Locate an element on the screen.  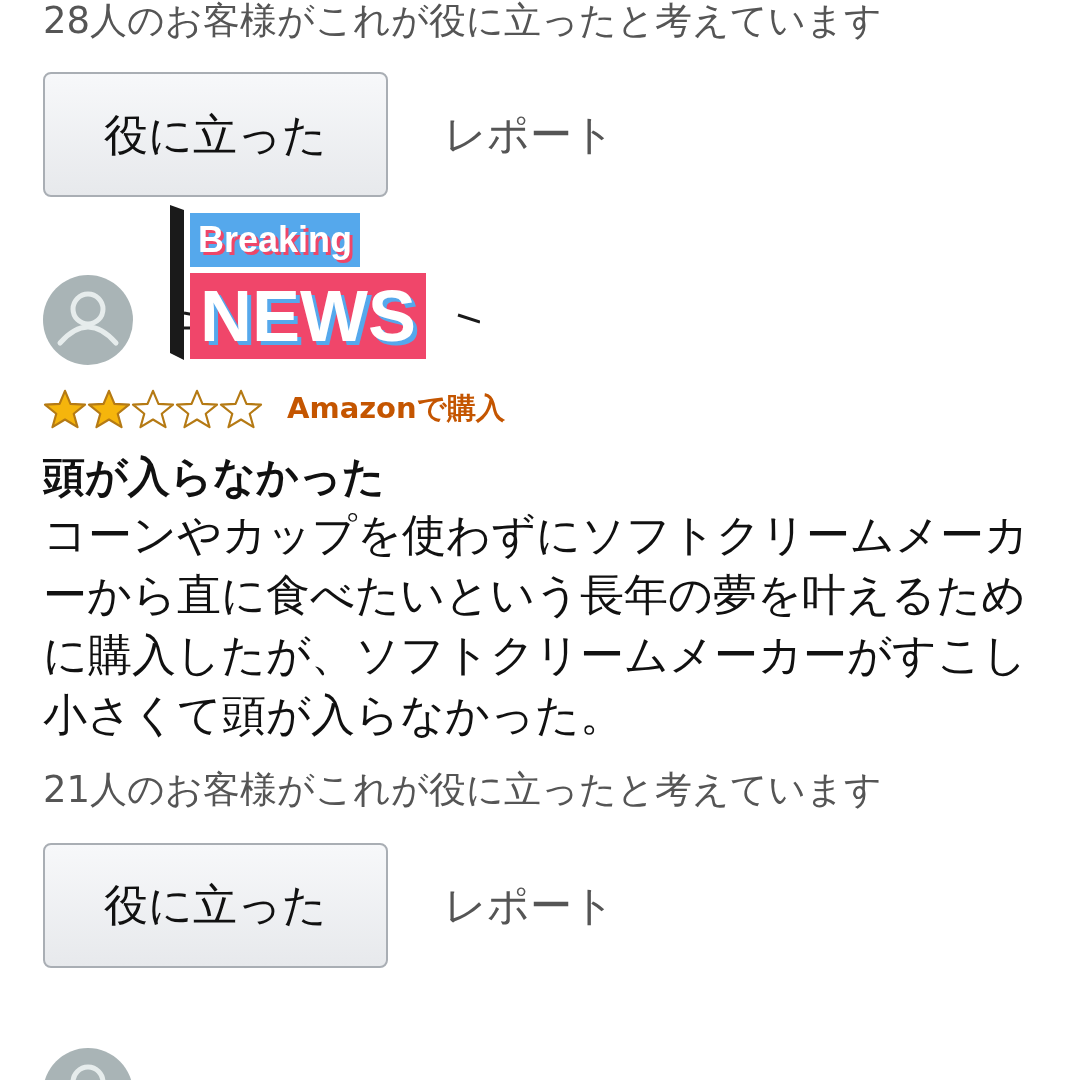
news-label: NEWS is located at coordinates (308, 316).